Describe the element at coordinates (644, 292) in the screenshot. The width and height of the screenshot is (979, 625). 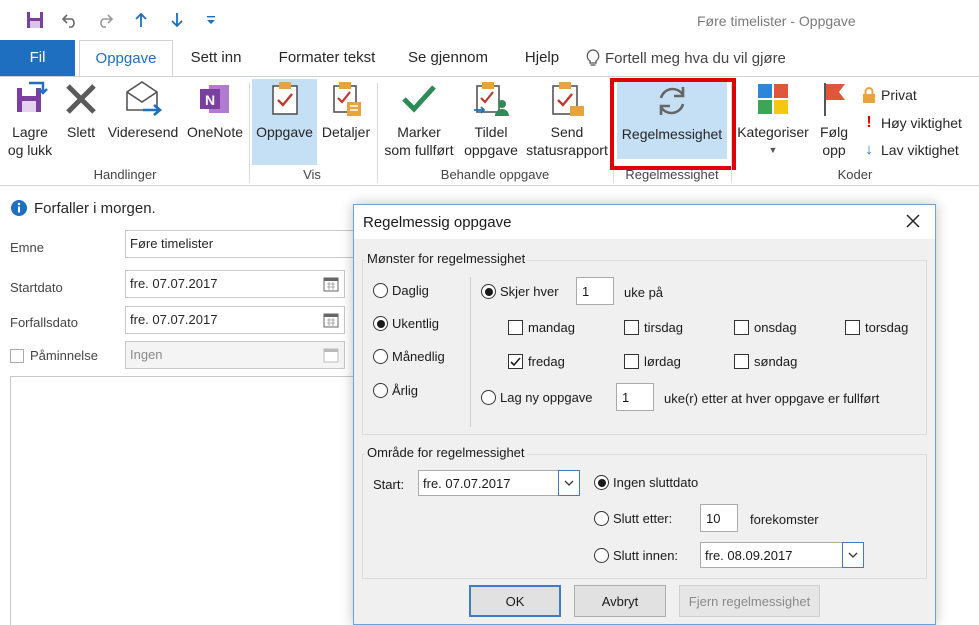
I see `weeks-on-label: uke på` at that location.